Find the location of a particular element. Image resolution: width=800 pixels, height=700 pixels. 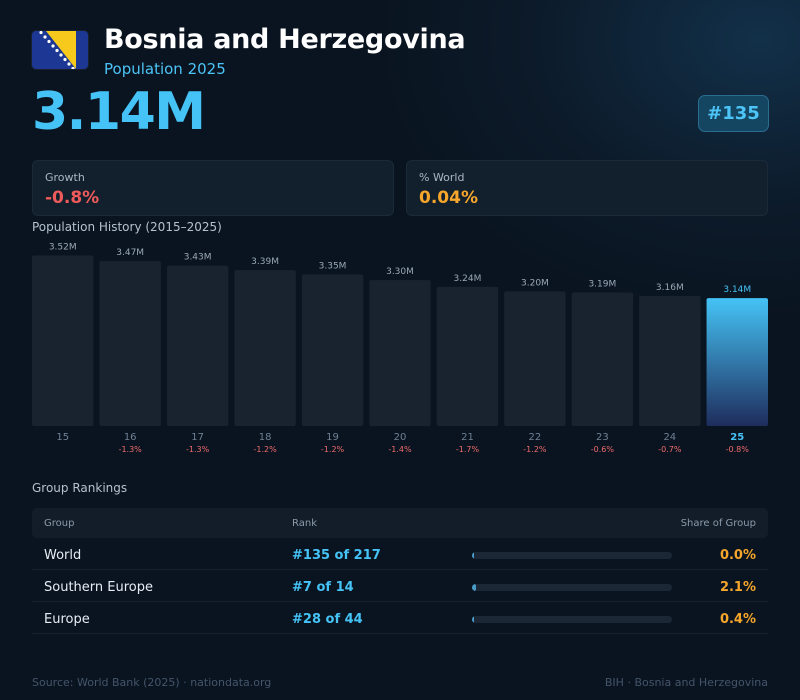

rankings-title: Group Rankings is located at coordinates (80, 488).